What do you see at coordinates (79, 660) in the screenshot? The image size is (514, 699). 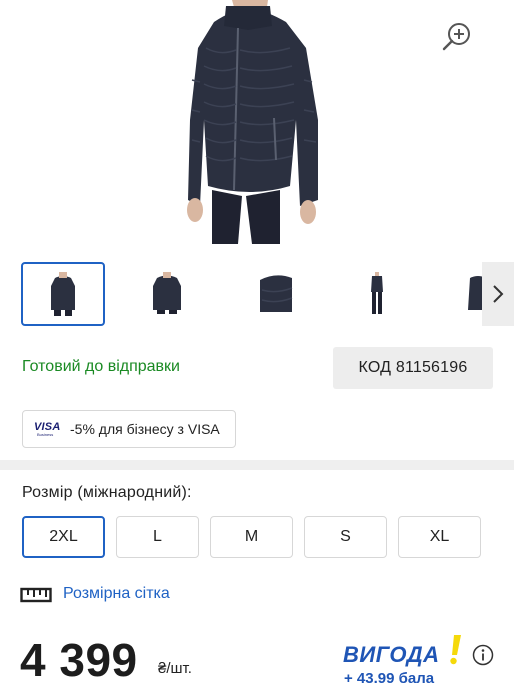 I see `price-amount: 4 399` at bounding box center [79, 660].